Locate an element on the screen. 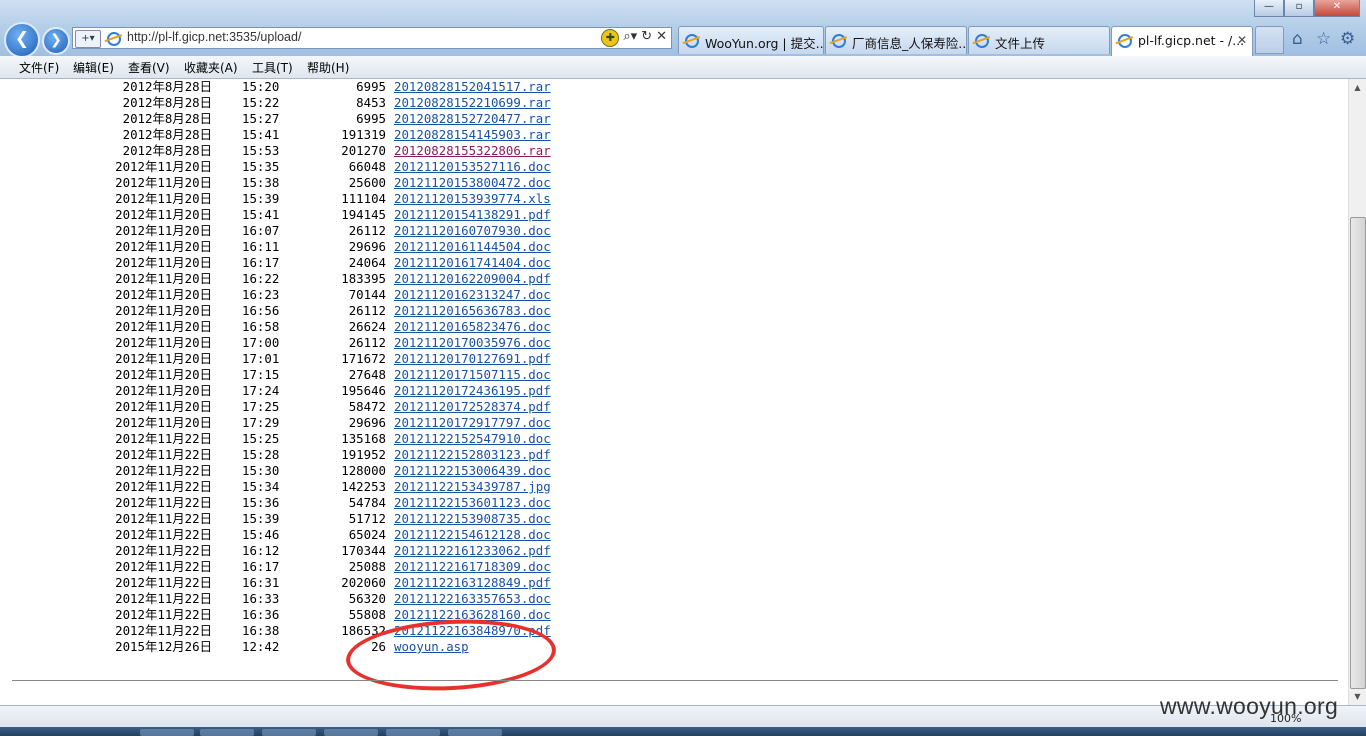 The height and width of the screenshot is (736, 1366). file-time: 17:25 is located at coordinates (261, 406).